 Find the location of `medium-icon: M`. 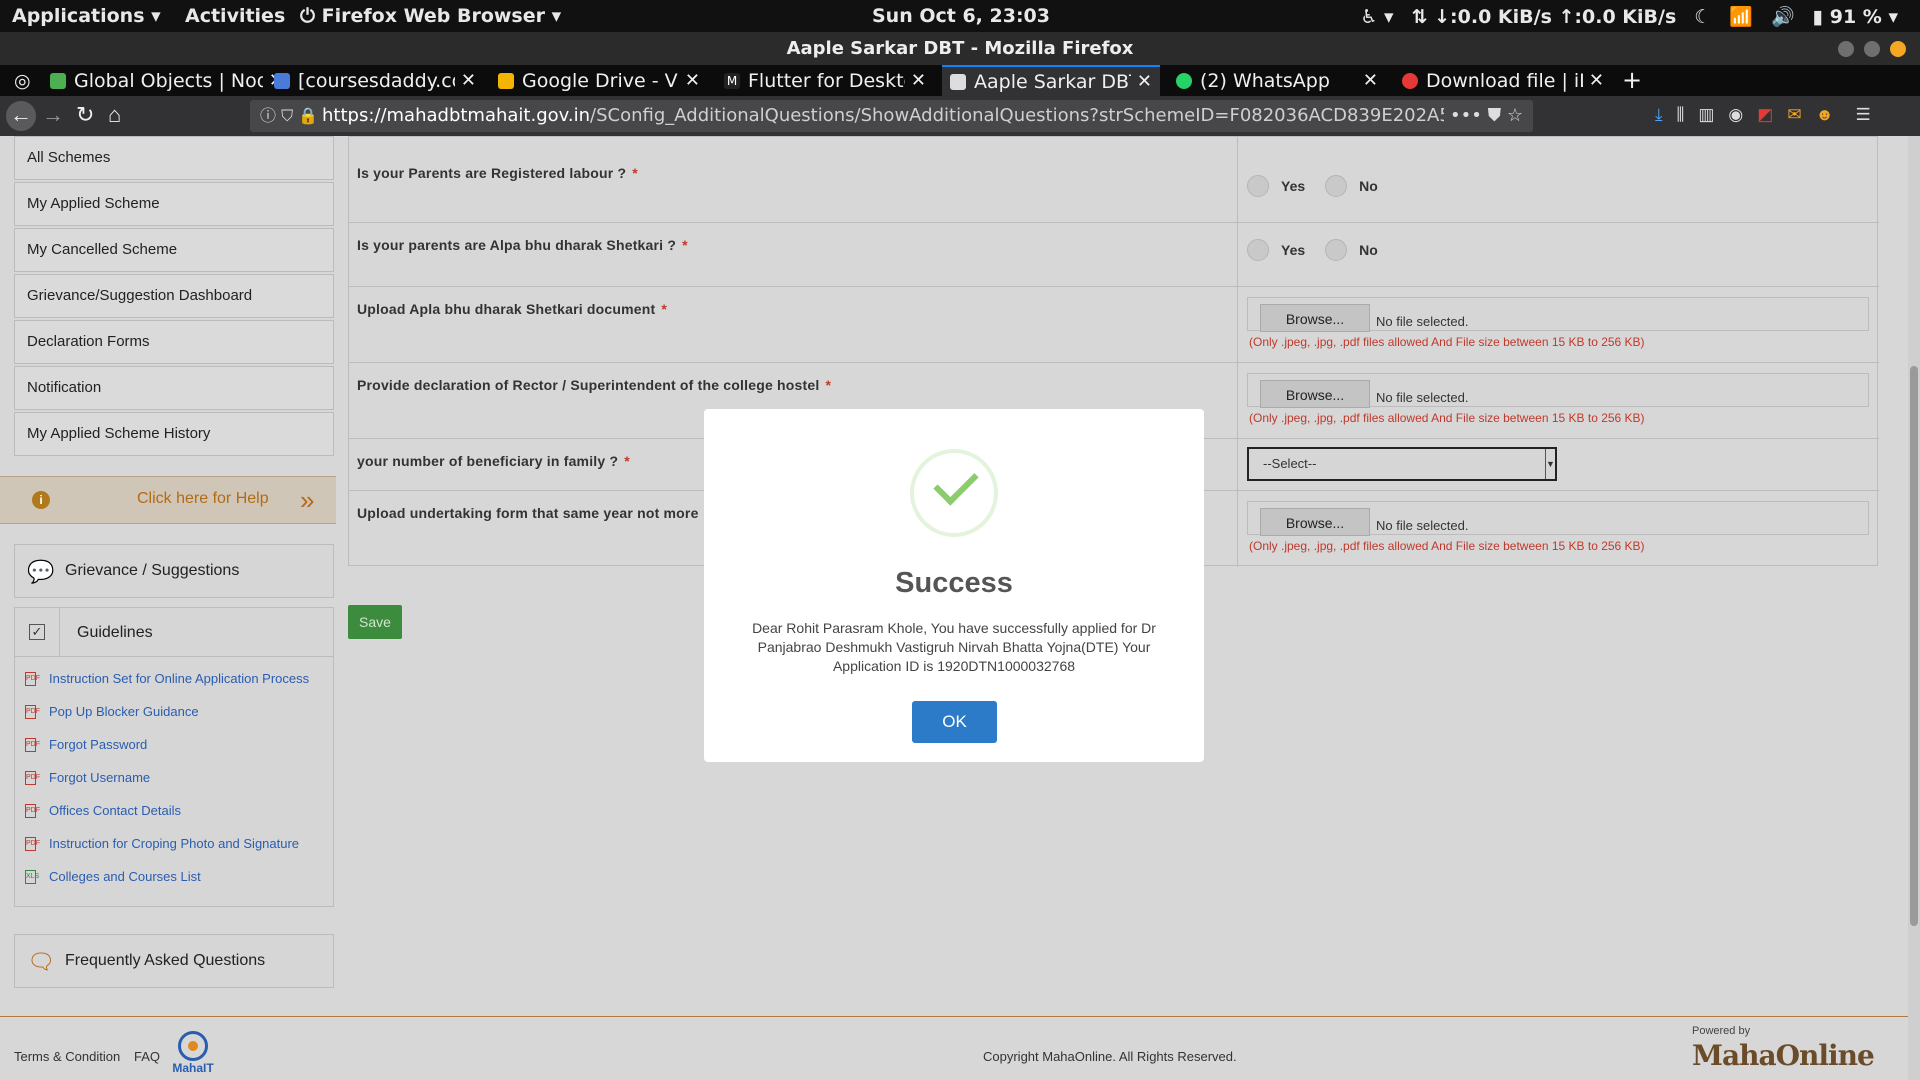

medium-icon: M is located at coordinates (732, 80).